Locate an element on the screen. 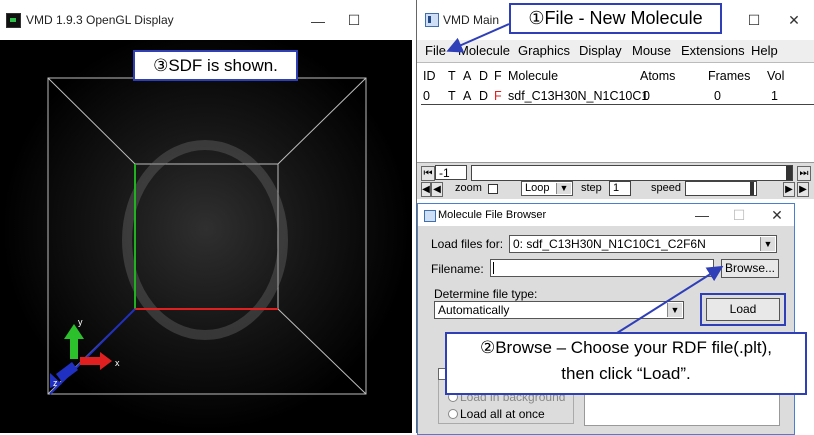 This screenshot has width=814, height=435. filename-label: Filename: is located at coordinates (457, 269).